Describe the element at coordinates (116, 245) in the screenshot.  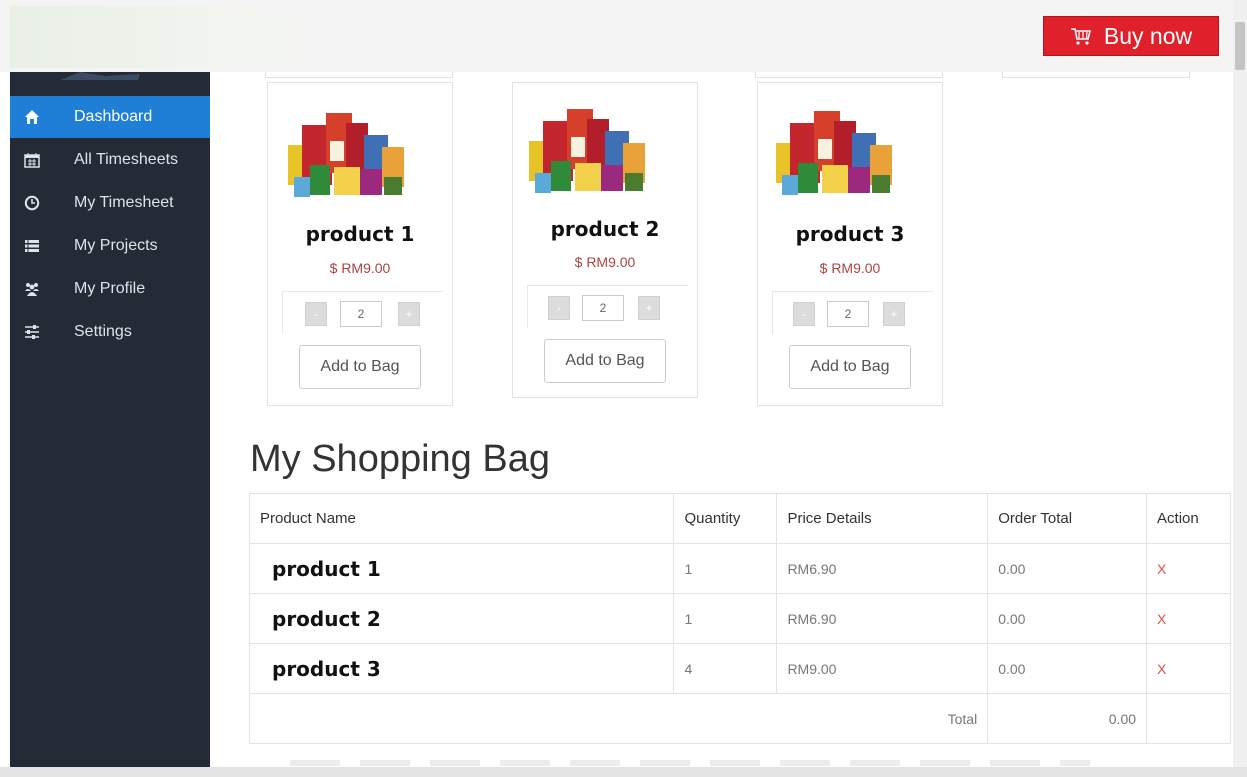
I see `sidebar-item-label: My Projects` at that location.